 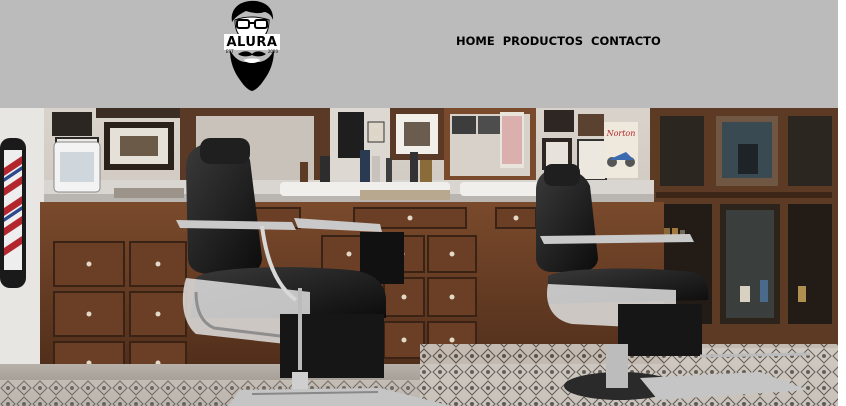 I want to click on logo-est-text: EST, so click(x=230, y=51).